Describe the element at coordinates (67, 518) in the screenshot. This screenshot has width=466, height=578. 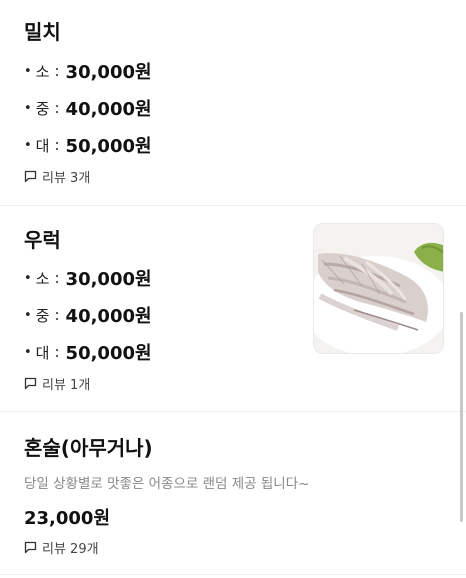
I see `price-amount: 23,000원` at that location.